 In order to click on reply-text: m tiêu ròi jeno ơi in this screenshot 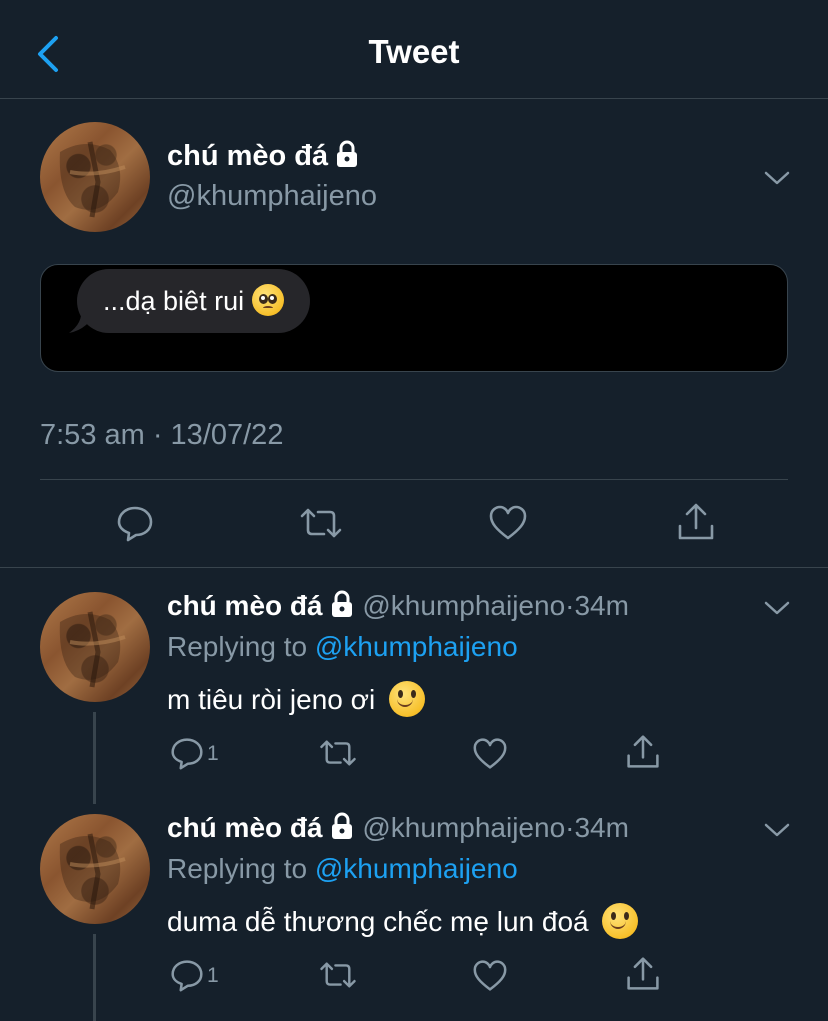, I will do `click(271, 699)`.